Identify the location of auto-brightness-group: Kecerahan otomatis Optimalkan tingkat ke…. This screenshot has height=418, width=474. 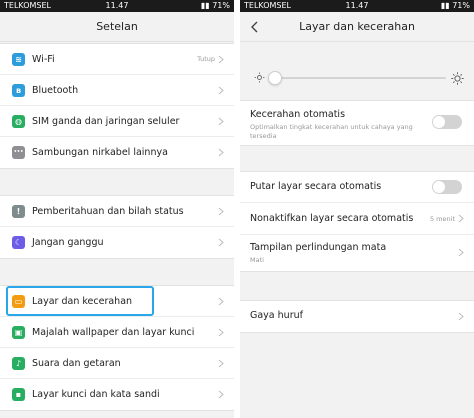
(357, 123).